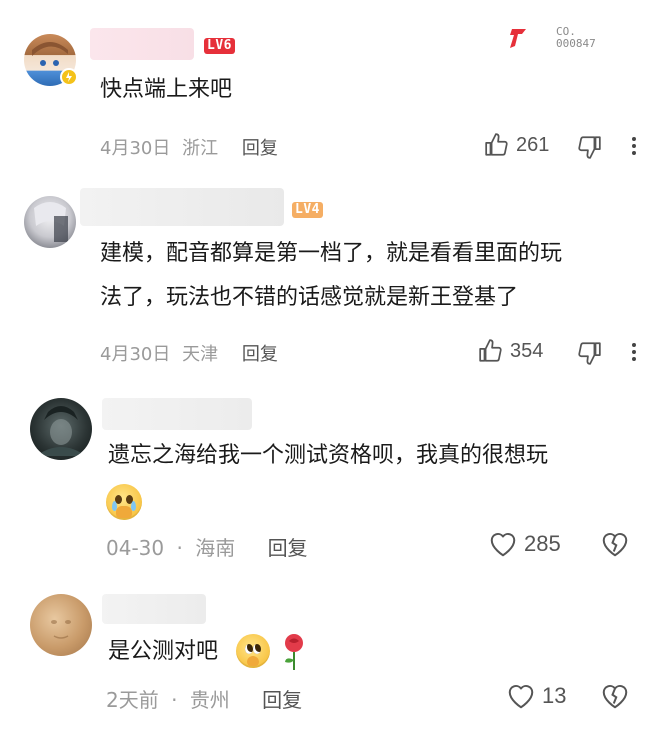 The height and width of the screenshot is (731, 662). What do you see at coordinates (309, 297) in the screenshot?
I see `comment-text-line-2: 法了，玩法也不错的话感觉就是新王登基了` at bounding box center [309, 297].